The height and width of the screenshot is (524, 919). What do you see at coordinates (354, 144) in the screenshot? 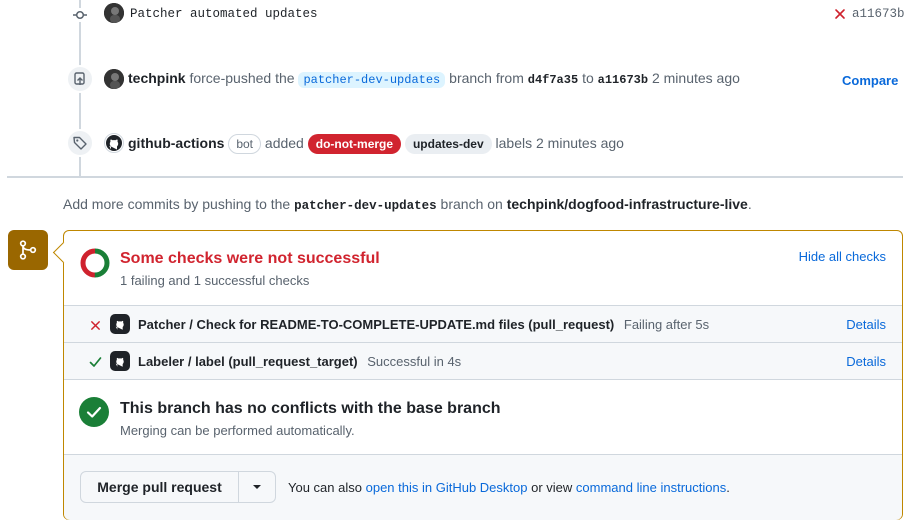
I see `label-do-not-merge: do-not-merge` at bounding box center [354, 144].